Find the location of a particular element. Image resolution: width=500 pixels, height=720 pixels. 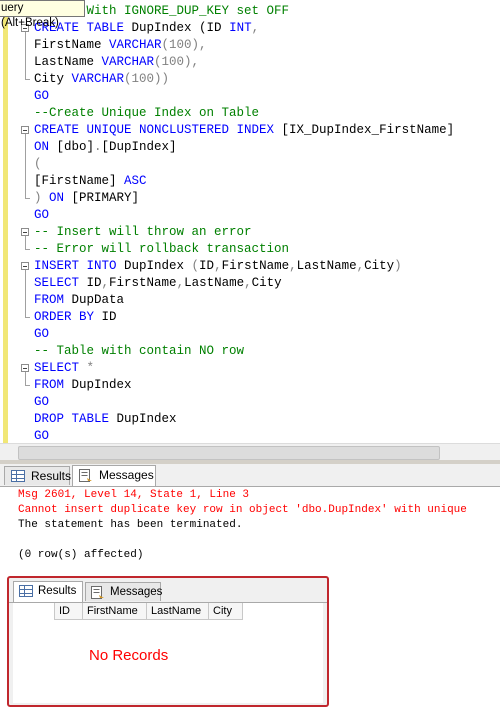

code-line: ) ON [PRIMARY] is located at coordinates (86, 198).